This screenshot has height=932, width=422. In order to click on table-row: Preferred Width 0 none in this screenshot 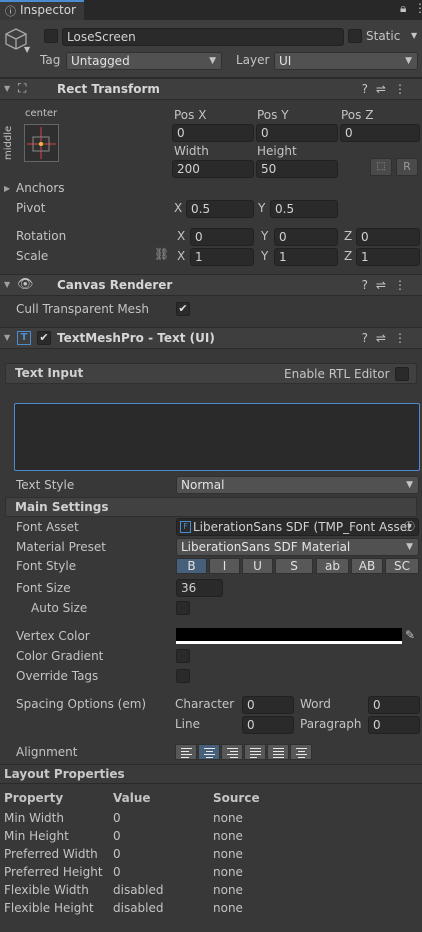, I will do `click(211, 855)`.